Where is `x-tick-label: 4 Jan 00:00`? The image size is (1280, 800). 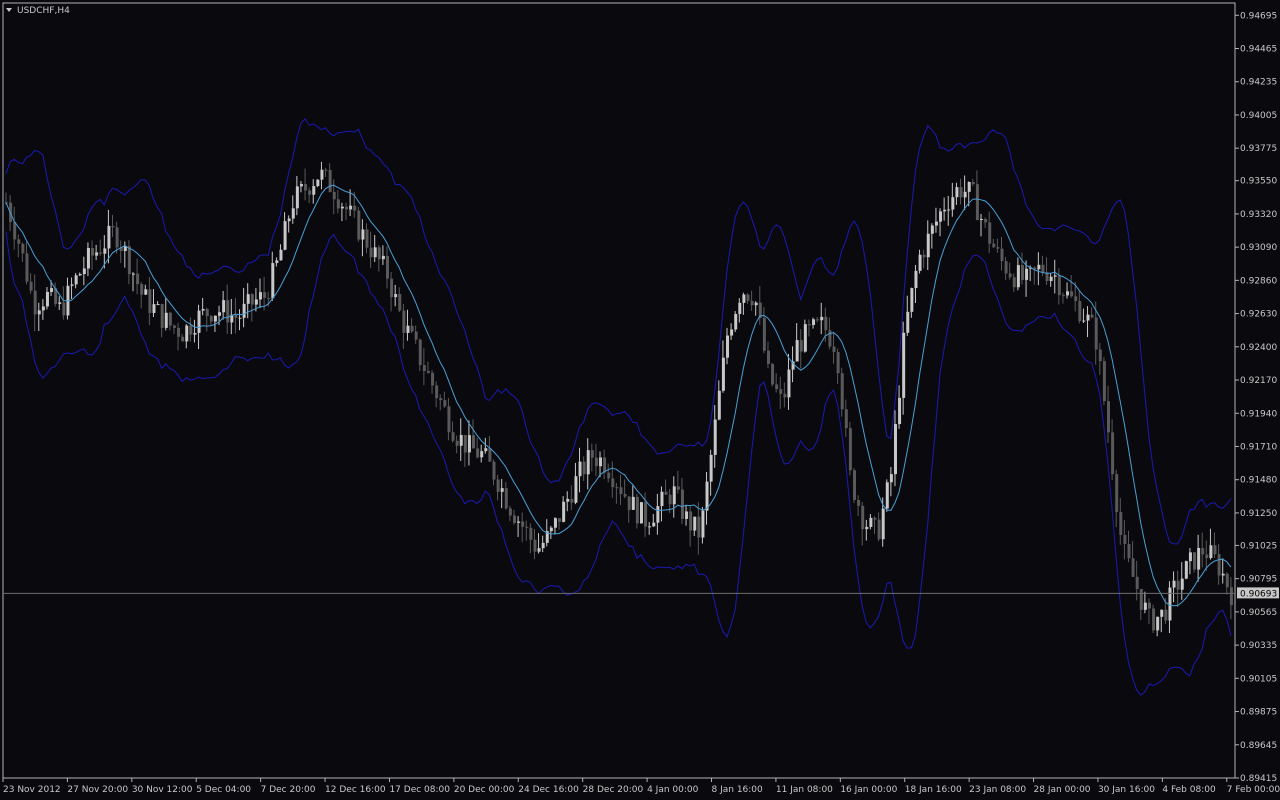 x-tick-label: 4 Jan 00:00 is located at coordinates (673, 790).